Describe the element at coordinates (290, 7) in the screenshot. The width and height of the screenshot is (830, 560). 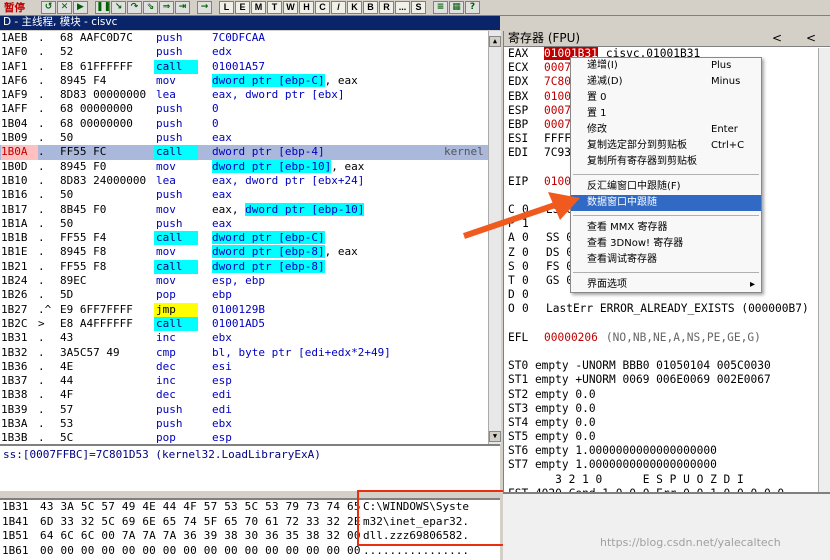
I see `window-button-4: W` at that location.